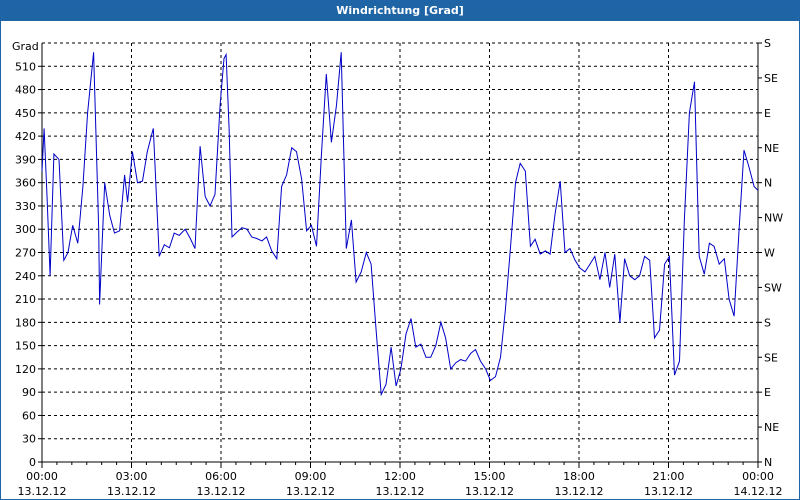 The width and height of the screenshot is (800, 500). I want to click on y-tick-label: 480, so click(25, 90).